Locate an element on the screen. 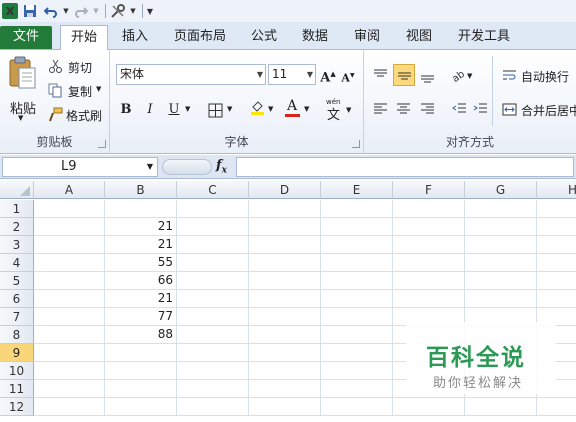 The height and width of the screenshot is (422, 576). tab-formulas: 公式 is located at coordinates (264, 37).